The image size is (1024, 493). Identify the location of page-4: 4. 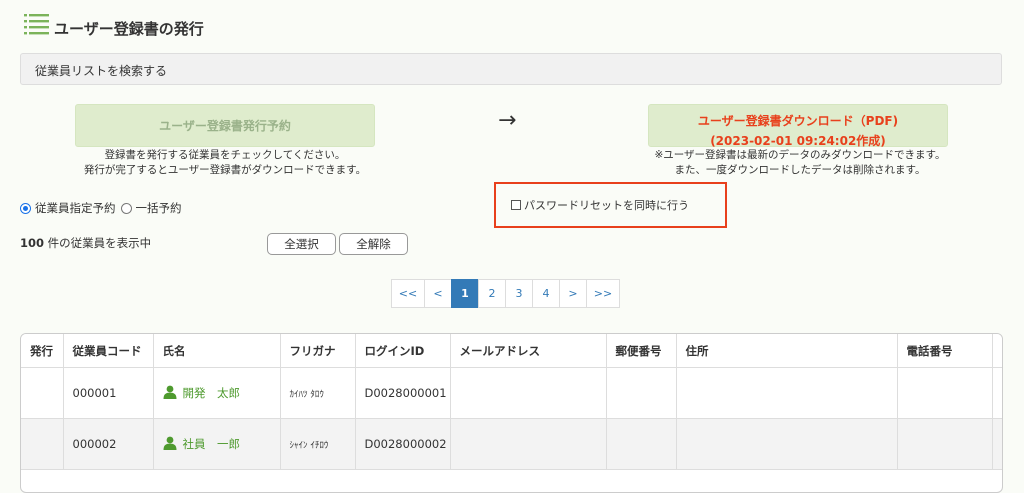
(546, 293).